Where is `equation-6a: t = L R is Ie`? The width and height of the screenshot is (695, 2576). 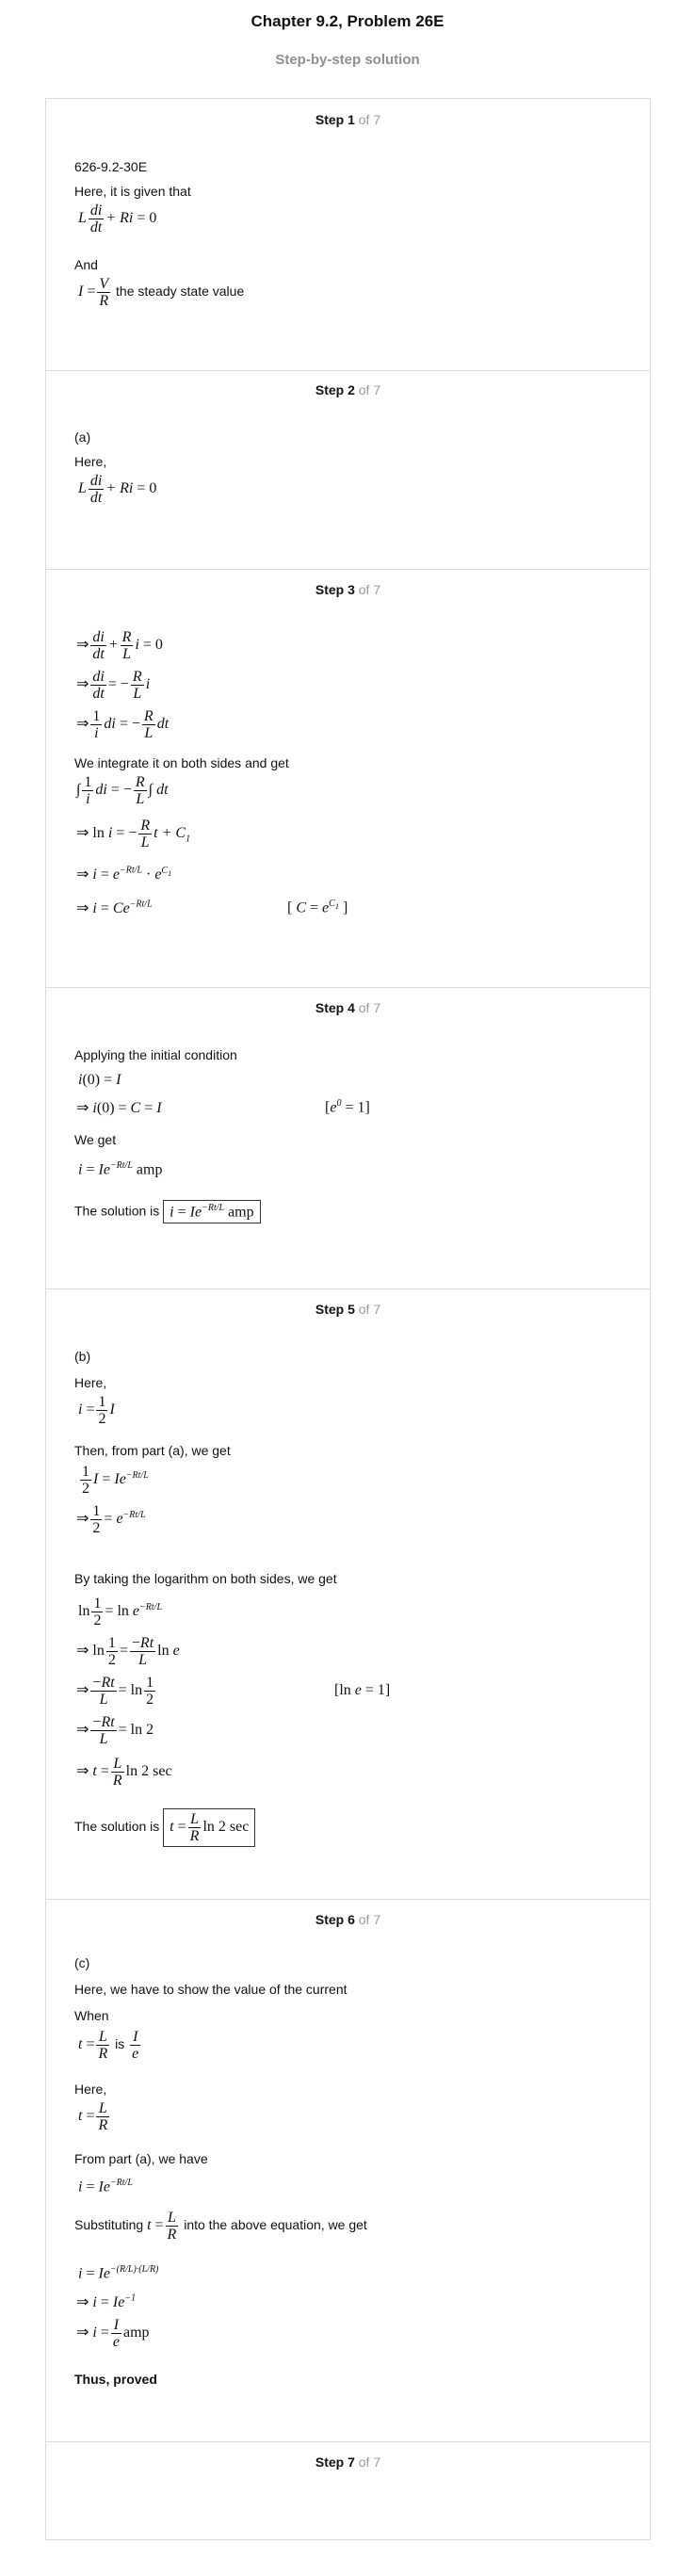
equation-6a: t = L R is Ie is located at coordinates (109, 2045).